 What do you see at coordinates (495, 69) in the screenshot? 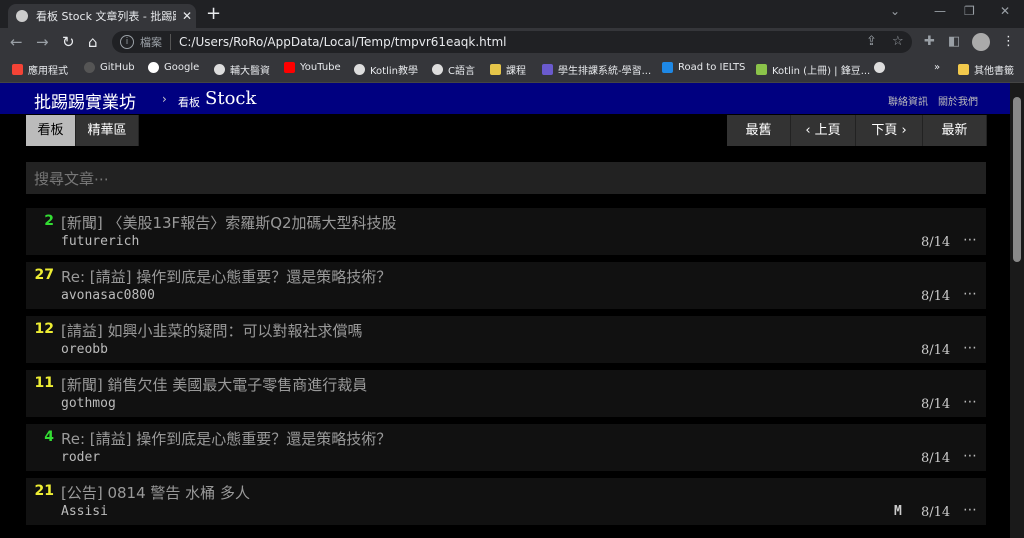
I see `course-icon` at bounding box center [495, 69].